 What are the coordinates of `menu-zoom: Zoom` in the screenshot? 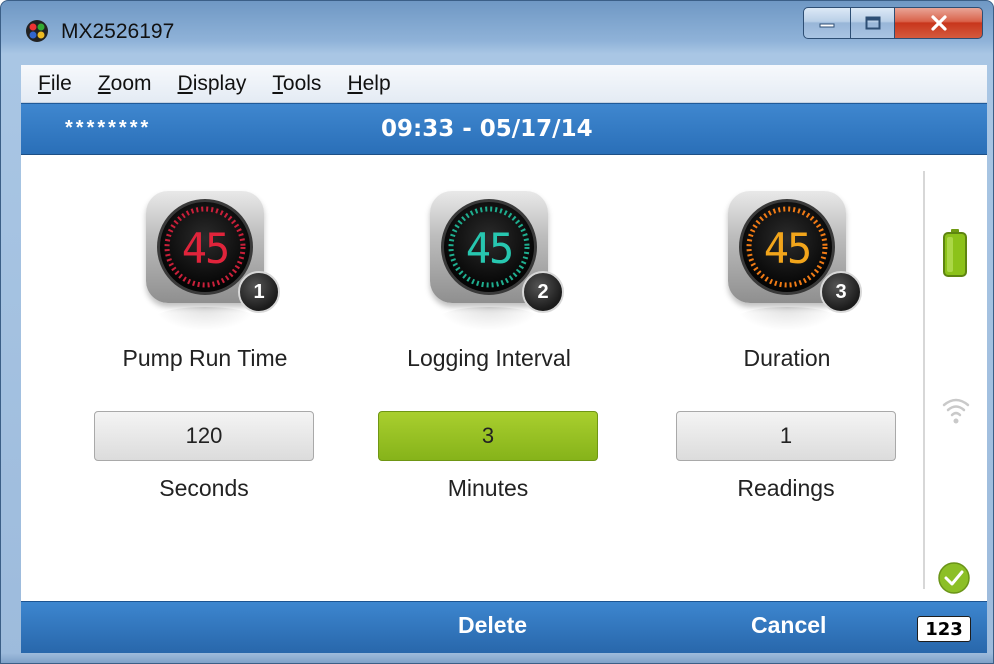 It's located at (125, 84).